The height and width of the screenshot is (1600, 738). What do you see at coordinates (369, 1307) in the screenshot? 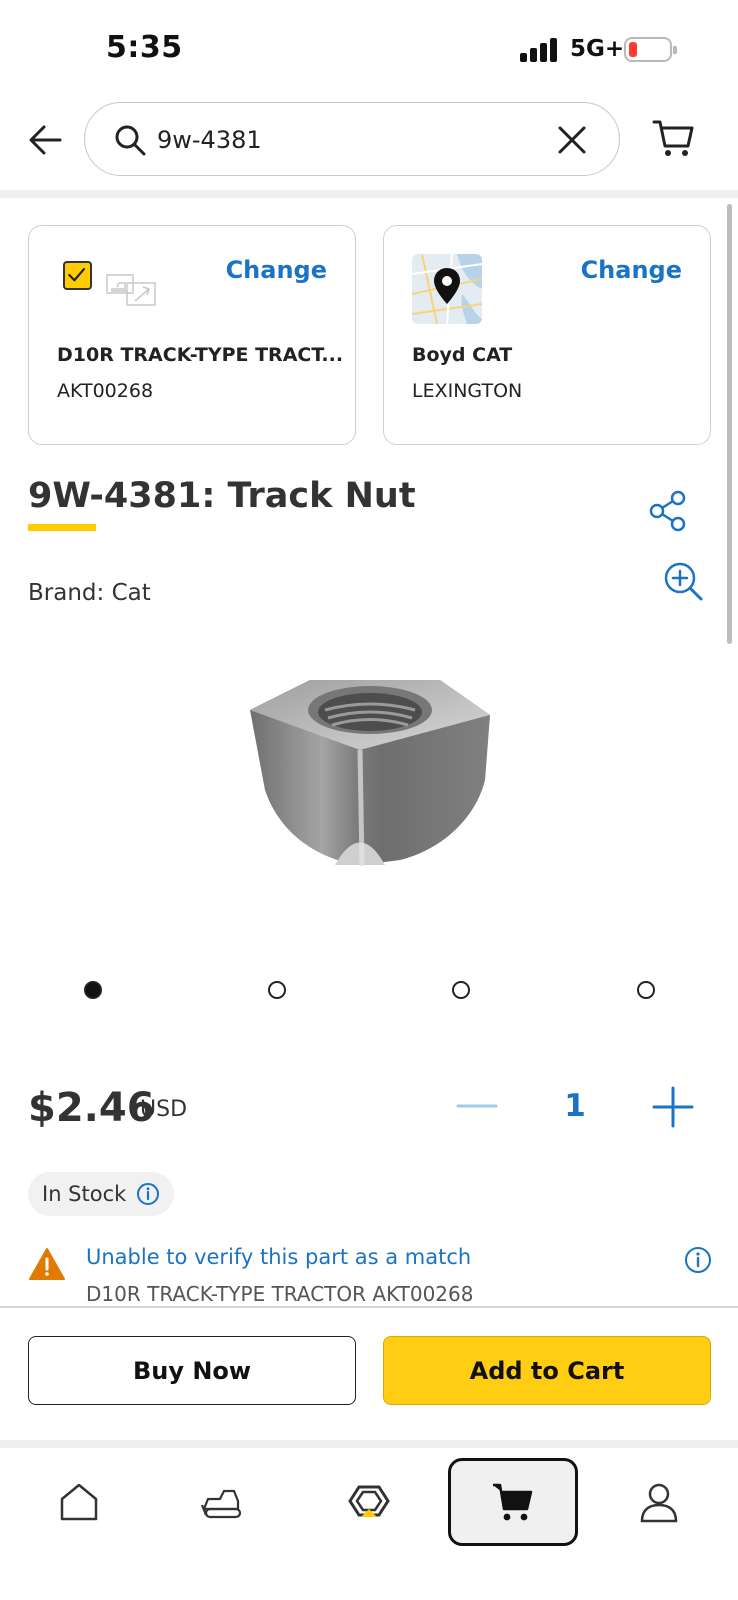
I see `action-divider` at bounding box center [369, 1307].